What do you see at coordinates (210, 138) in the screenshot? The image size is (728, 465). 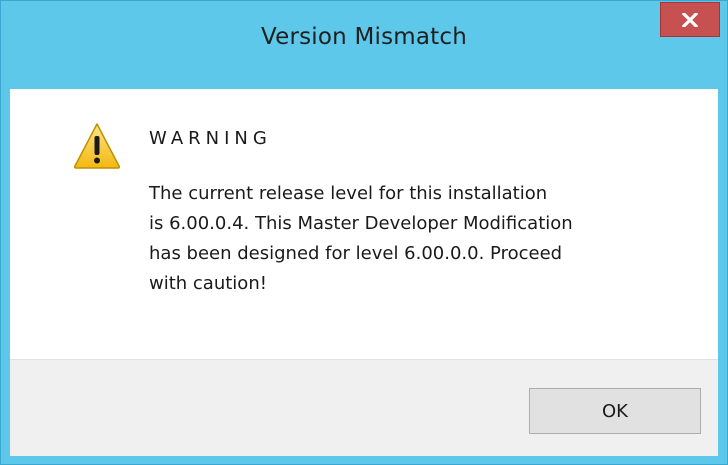 I see `warning-heading: WARNING` at bounding box center [210, 138].